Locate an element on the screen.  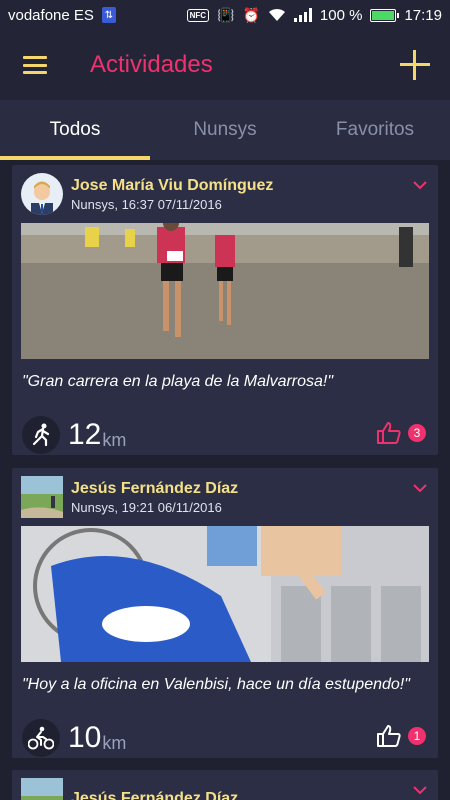
app-bar: Actividades is located at coordinates (225, 65).